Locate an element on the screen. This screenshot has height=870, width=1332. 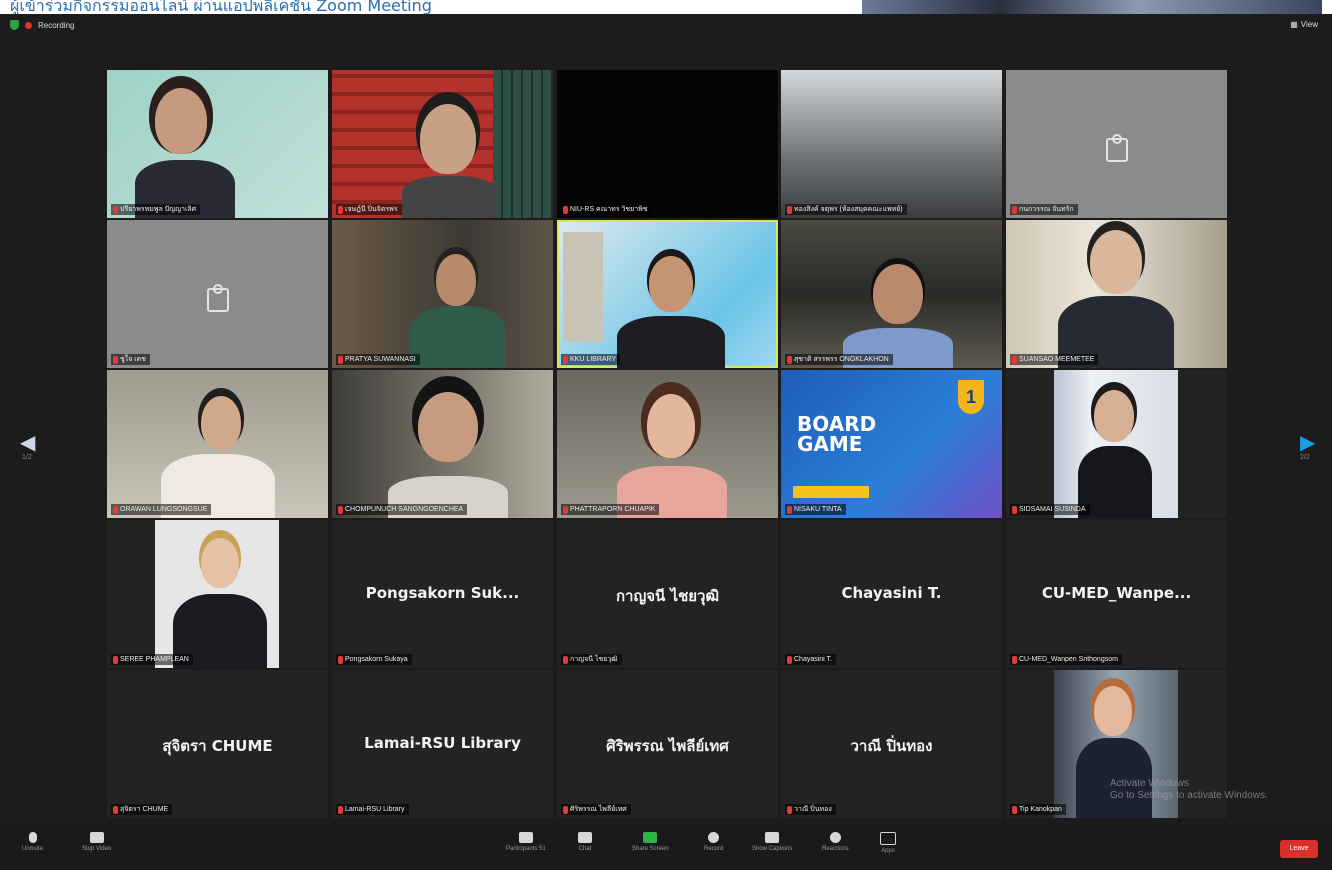
stop-video-button: Stop Video is located at coordinates (96, 842).